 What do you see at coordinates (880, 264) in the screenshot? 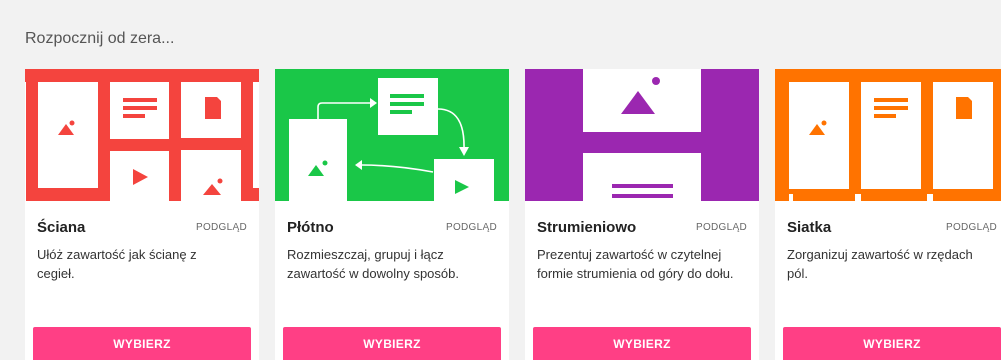
I see `card-description: Zorganizuj zawartość w rzędach pól.` at bounding box center [880, 264].